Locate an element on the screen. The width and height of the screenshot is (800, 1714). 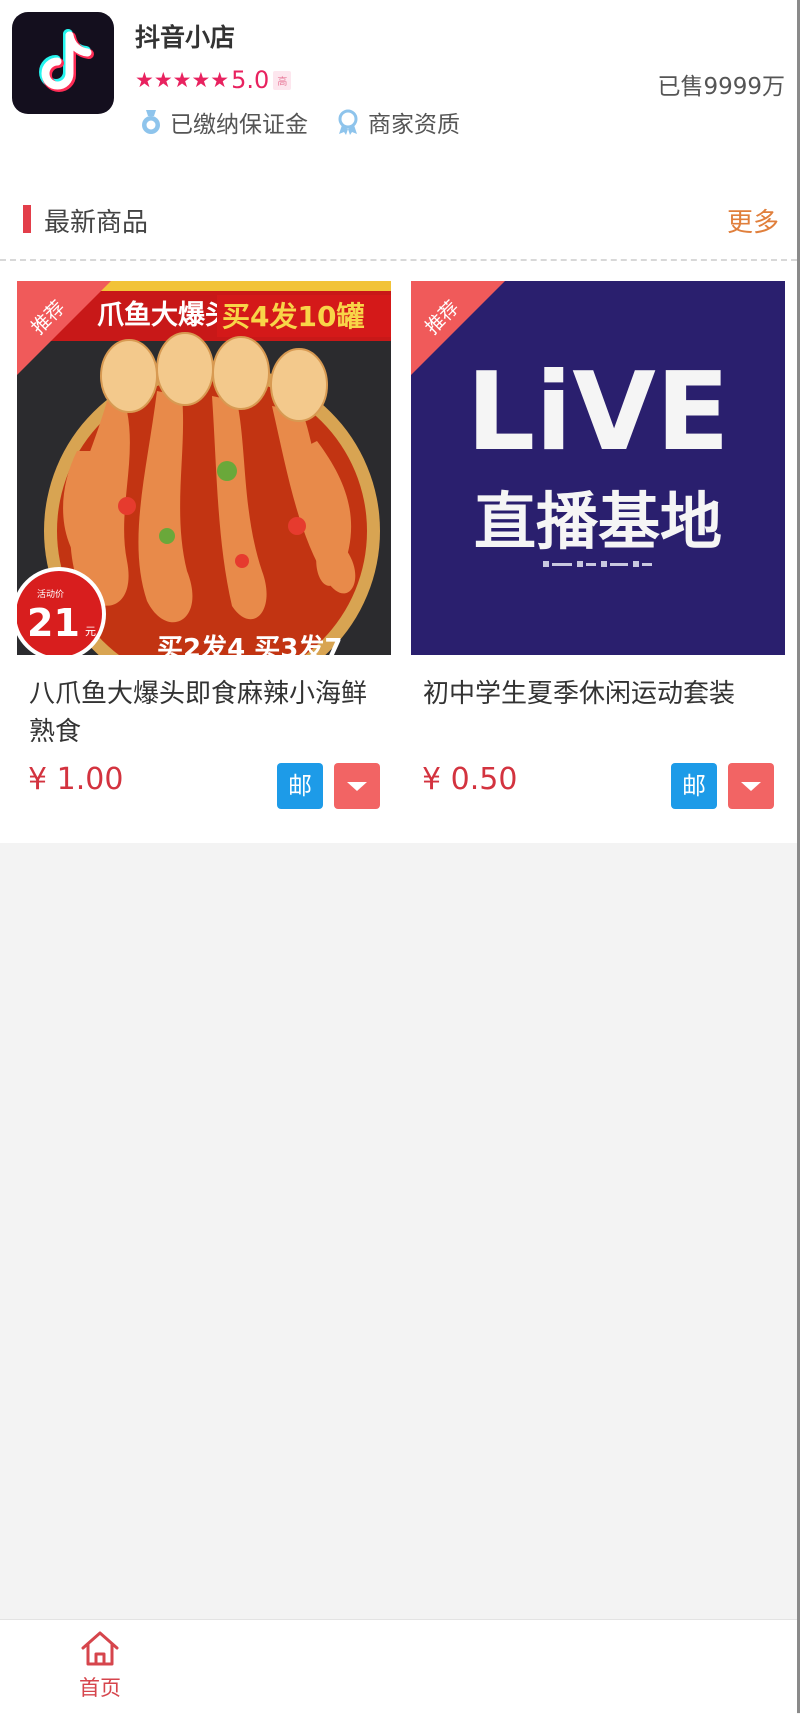
tab-home: 首页 is located at coordinates (100, 1665).